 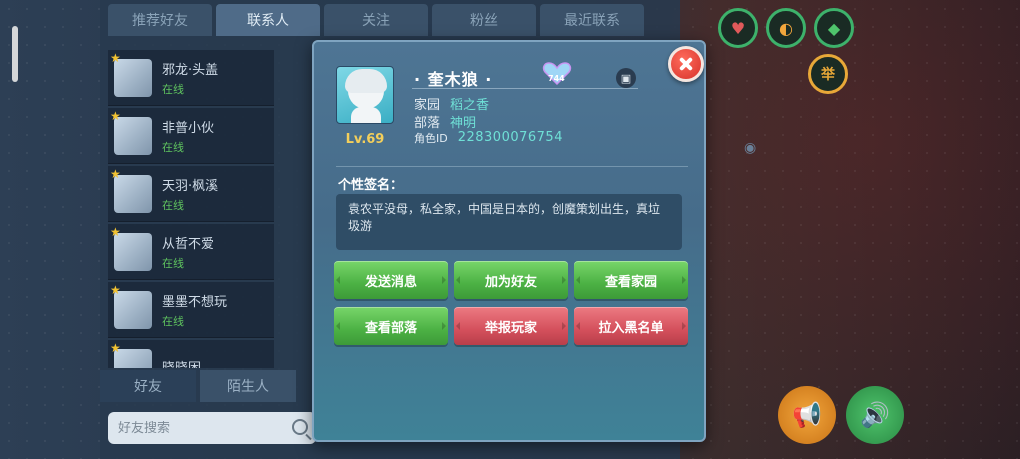 I want to click on view-home-button: 查看家园, so click(x=631, y=280).